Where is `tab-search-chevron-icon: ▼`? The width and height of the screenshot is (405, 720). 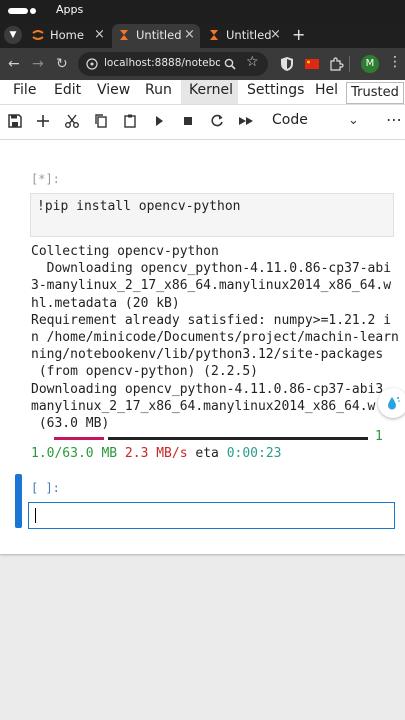 tab-search-chevron-icon: ▼ is located at coordinates (13, 35).